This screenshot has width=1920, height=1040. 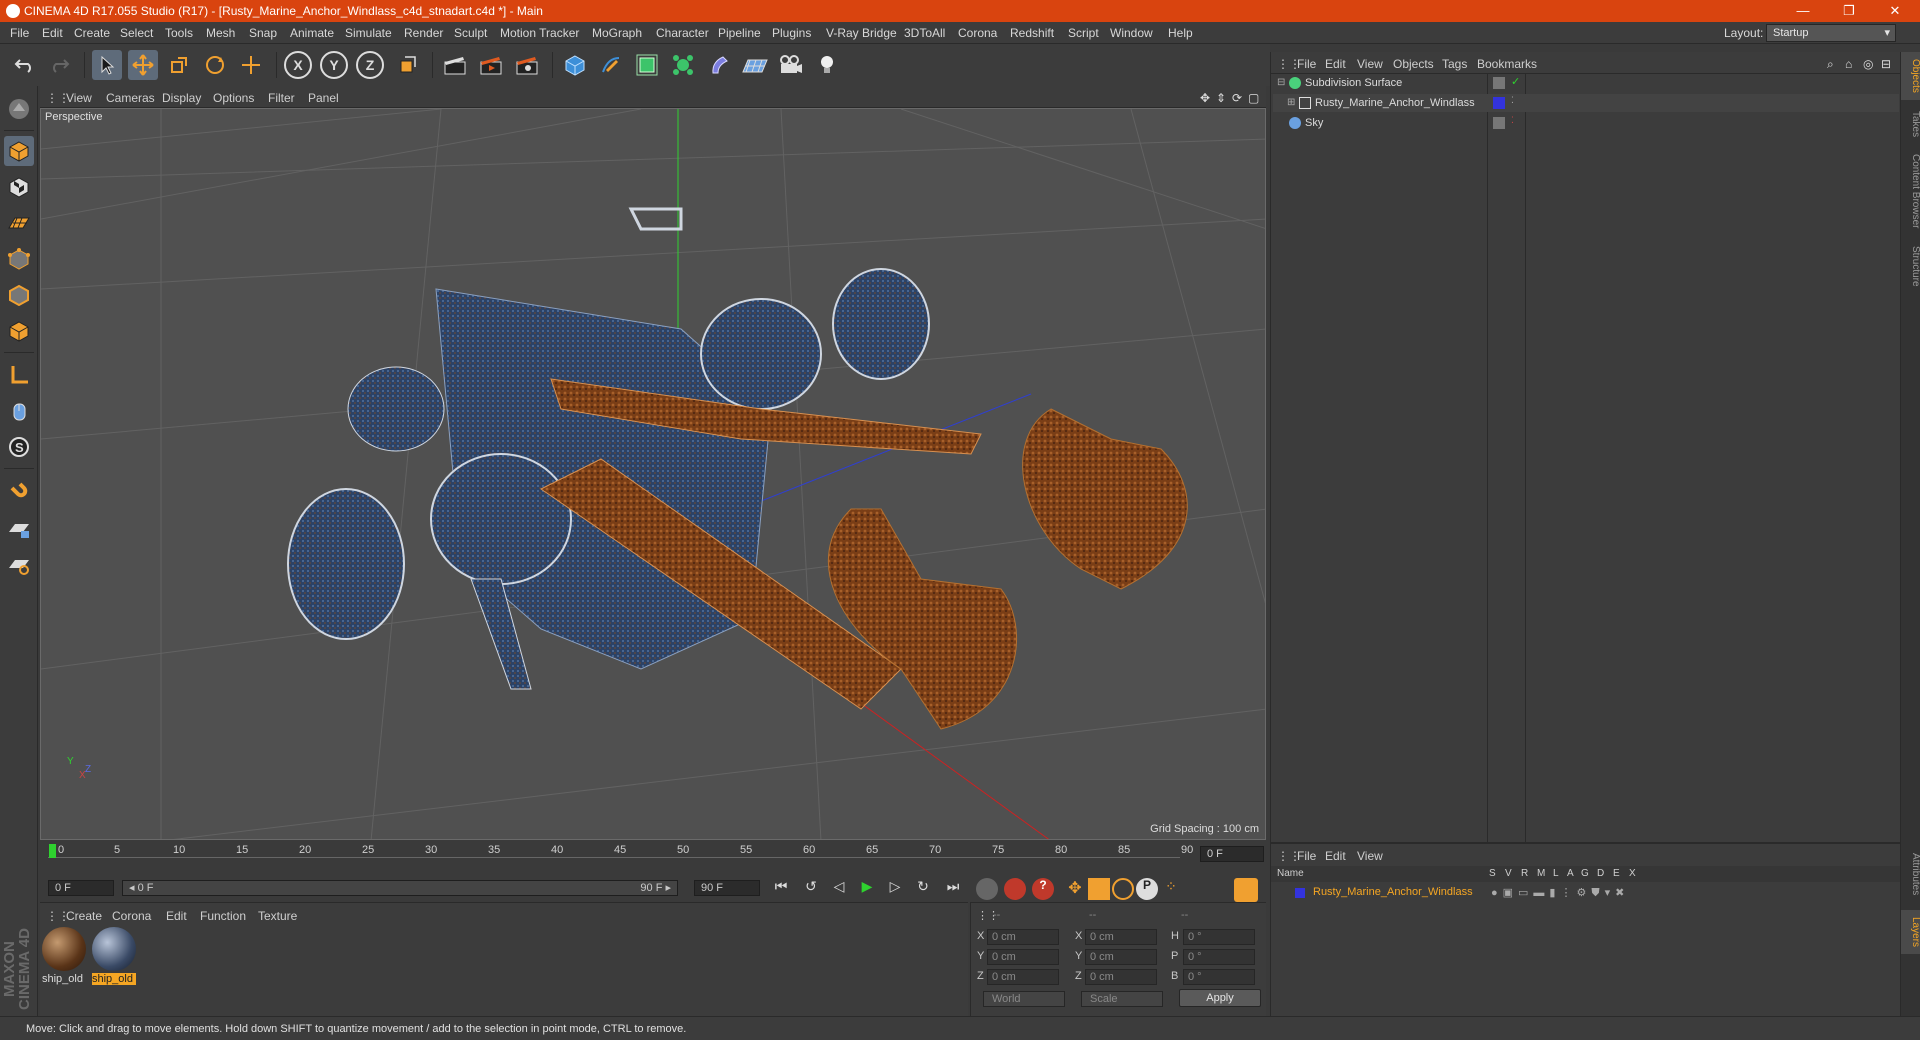 I want to click on size-x-field: 0 cm, so click(x=1121, y=937).